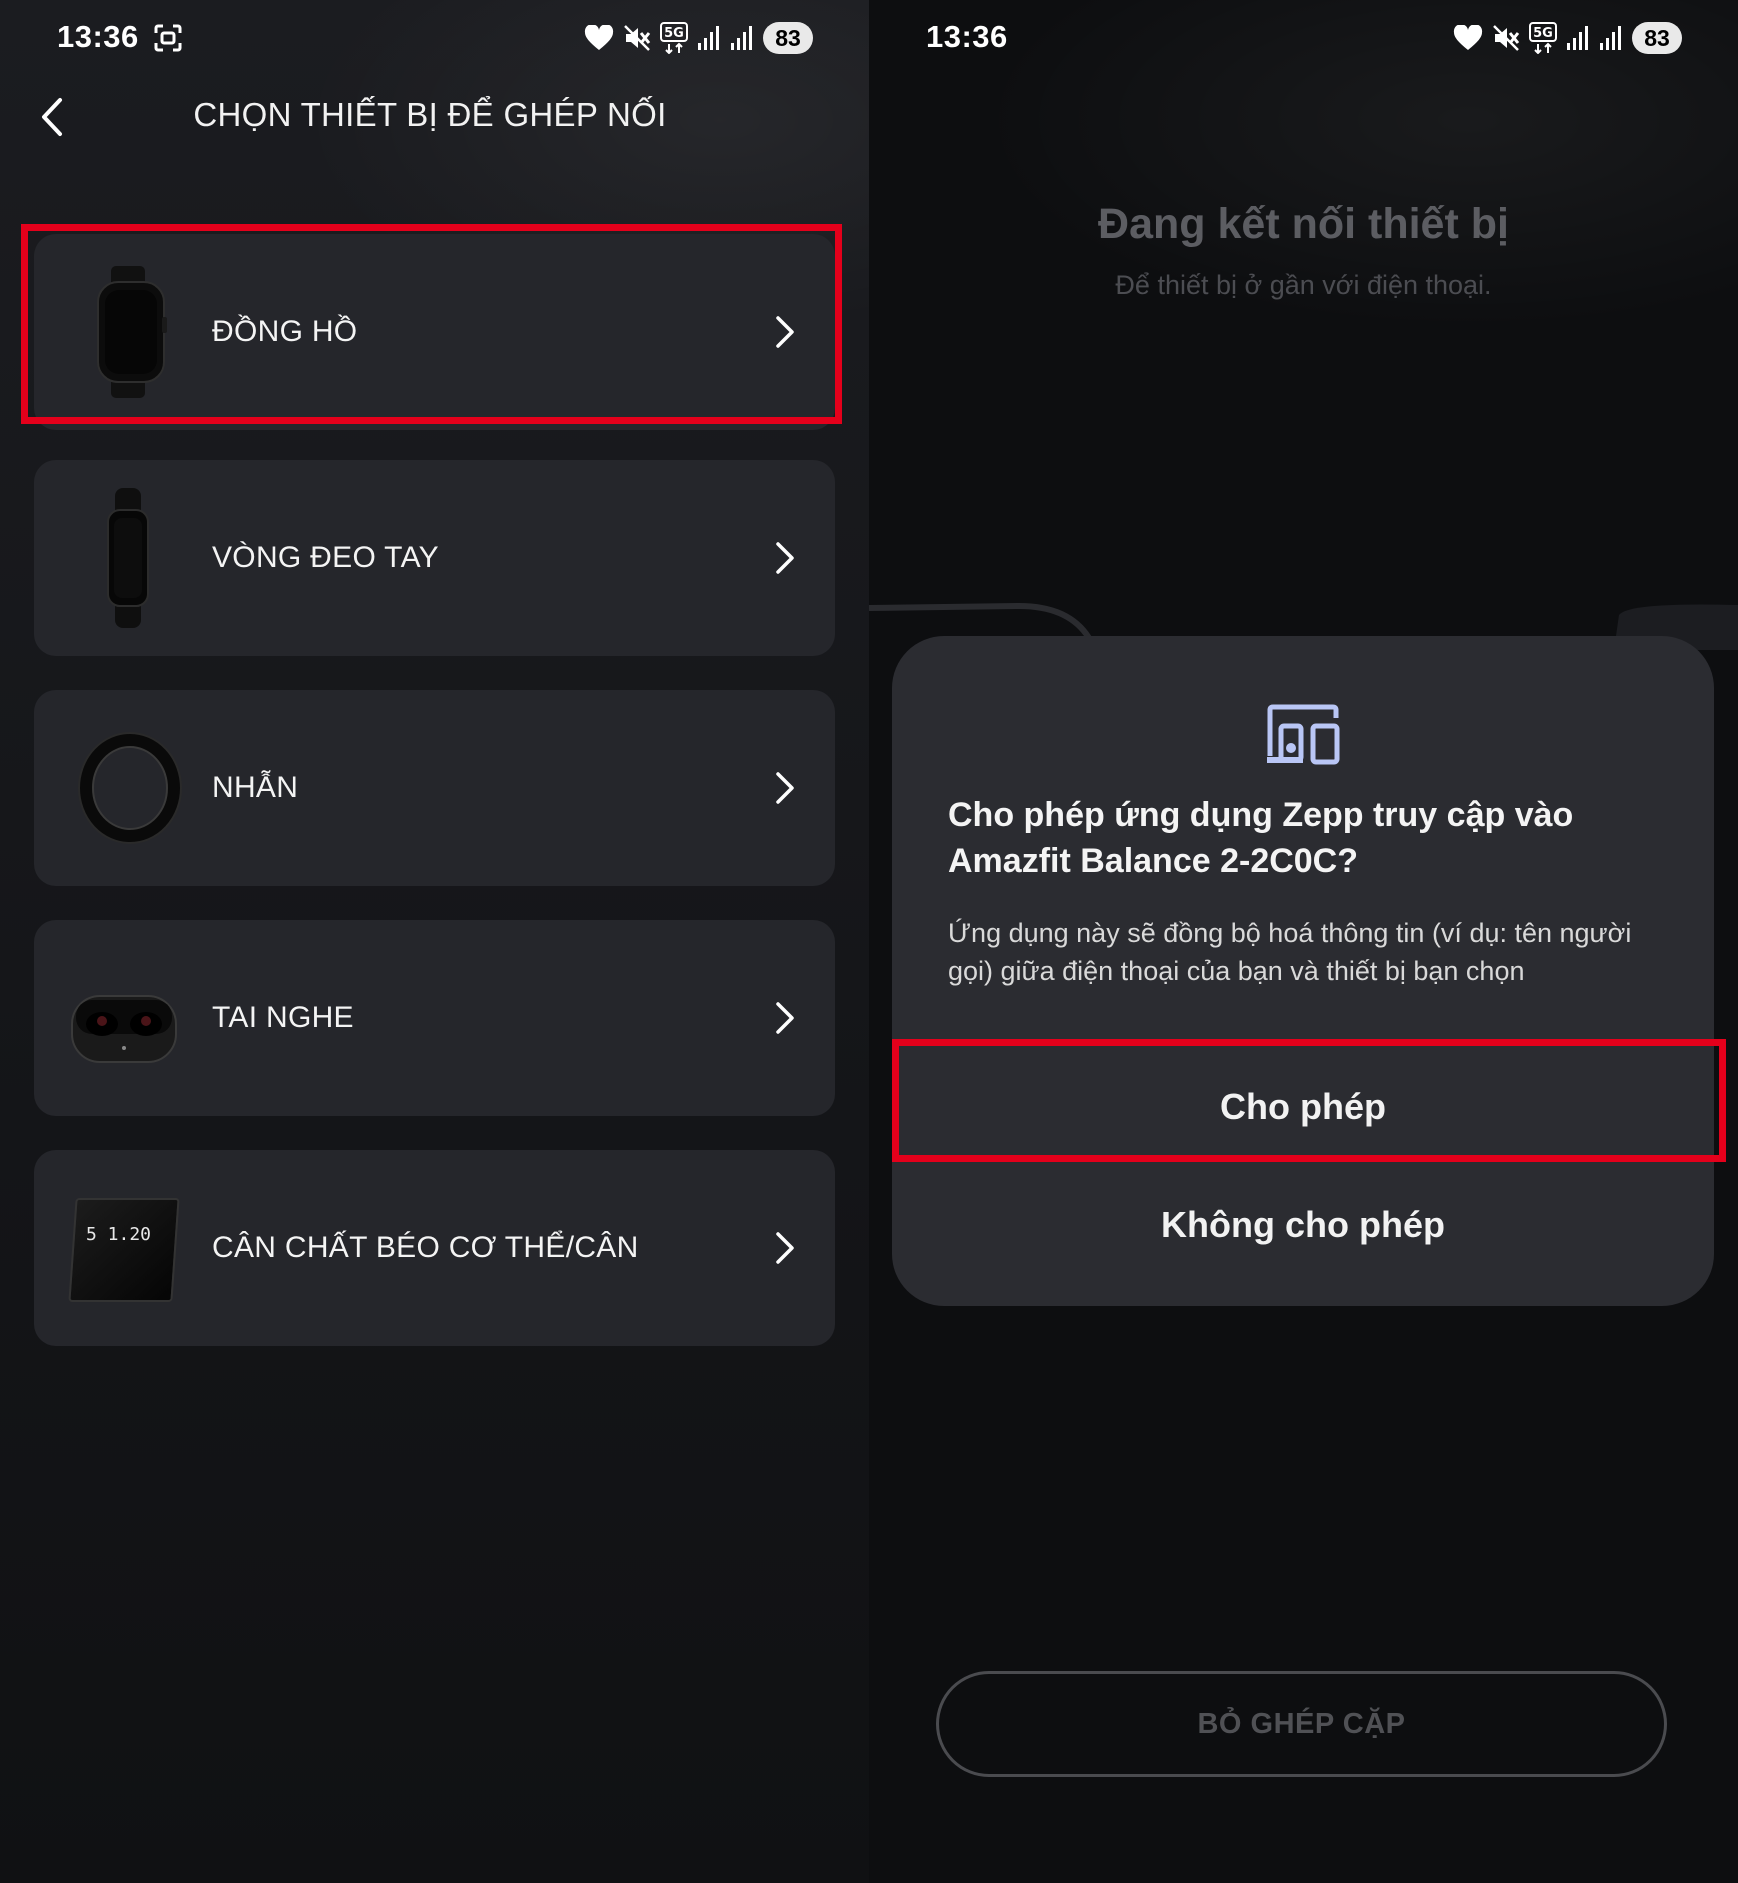 This screenshot has height=1883, width=1738. What do you see at coordinates (434, 788) in the screenshot?
I see `device-item-ring: NHẪN` at bounding box center [434, 788].